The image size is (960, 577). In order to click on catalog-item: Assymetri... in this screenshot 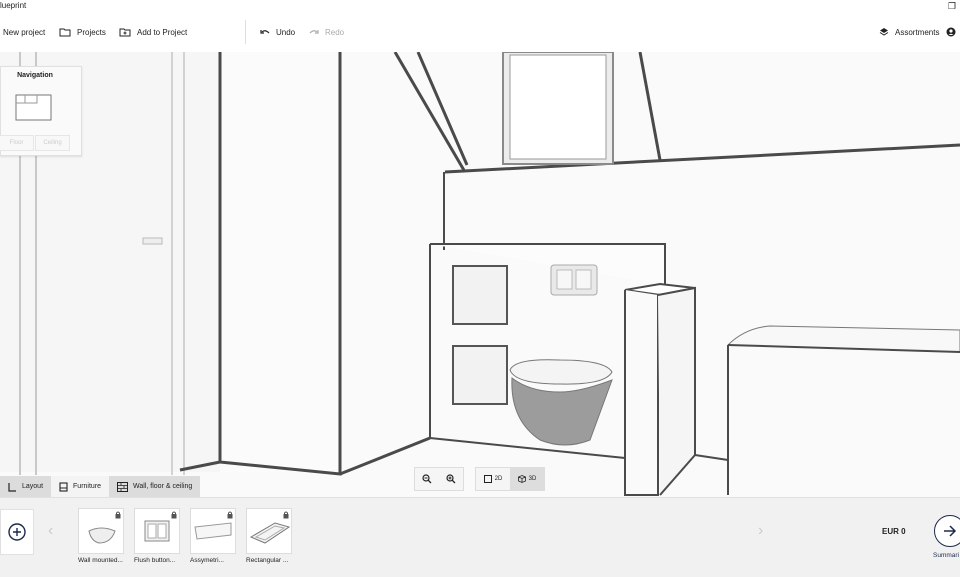, I will do `click(213, 536)`.